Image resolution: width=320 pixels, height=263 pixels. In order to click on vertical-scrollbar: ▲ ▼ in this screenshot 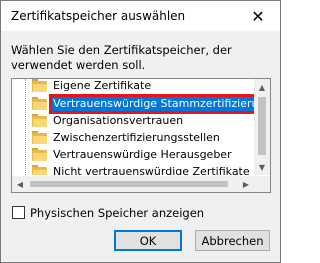, I will do `click(262, 127)`.